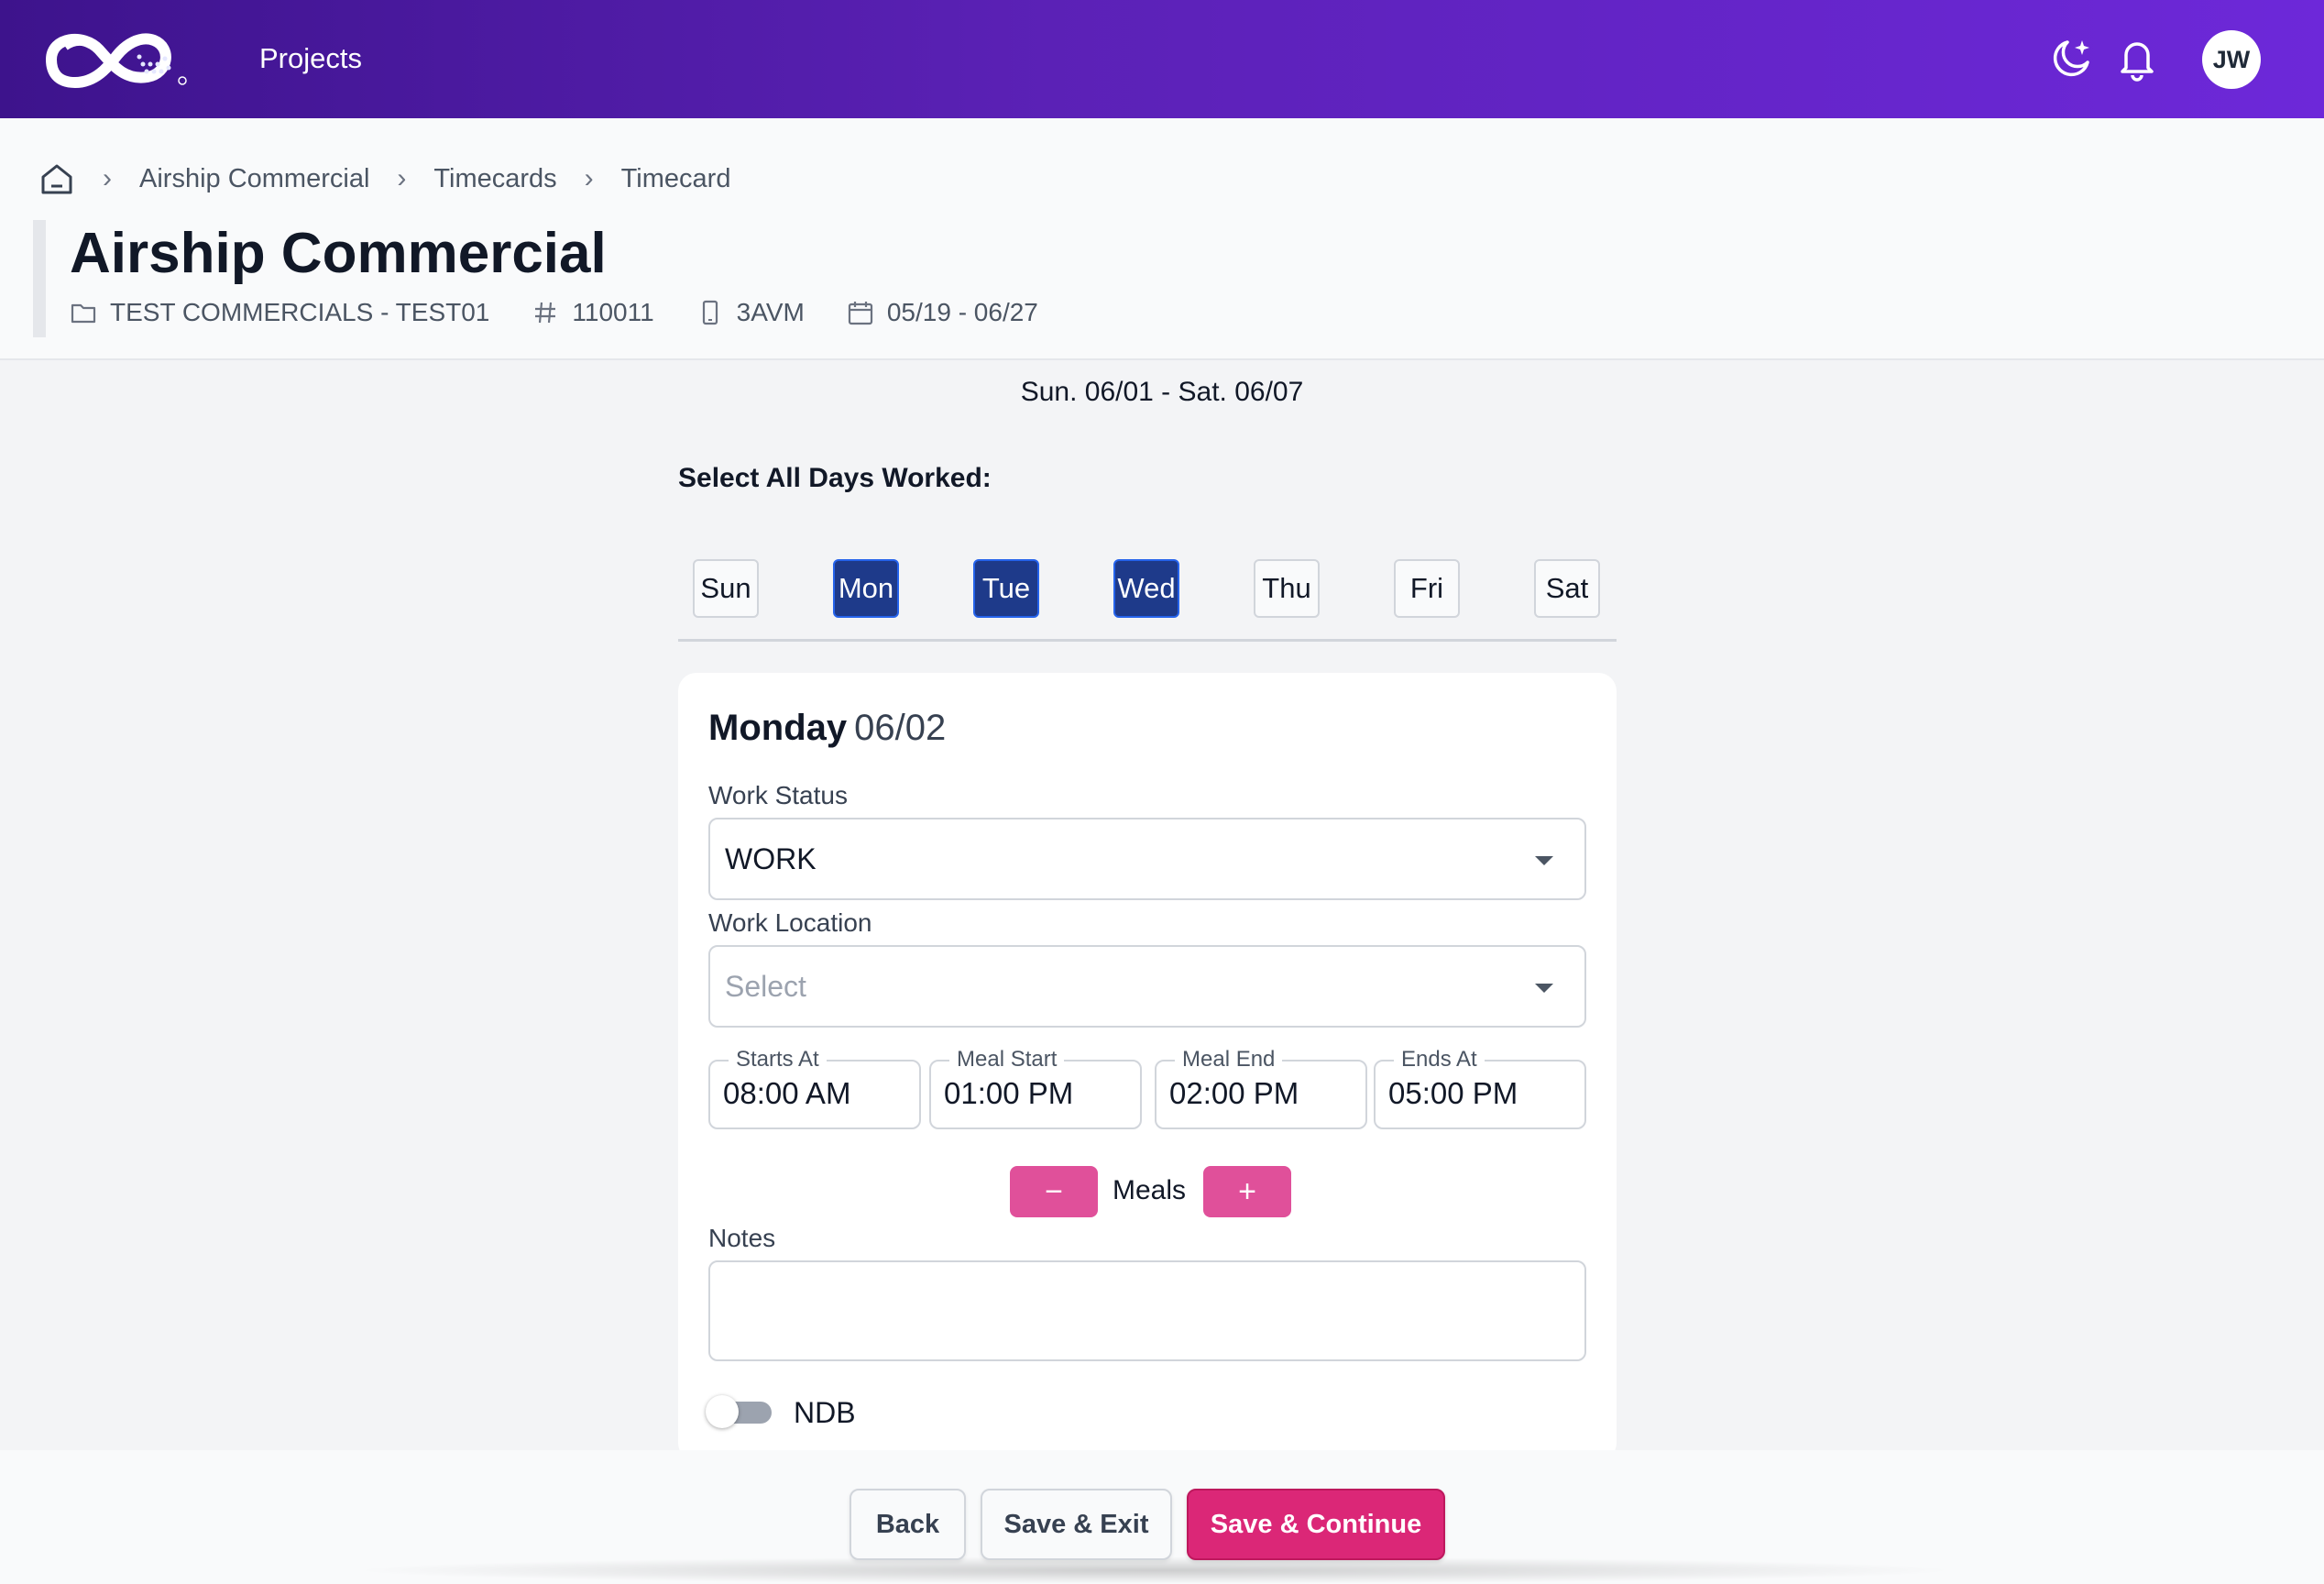  Describe the element at coordinates (900, 728) in the screenshot. I see `day-date: 06/02` at that location.